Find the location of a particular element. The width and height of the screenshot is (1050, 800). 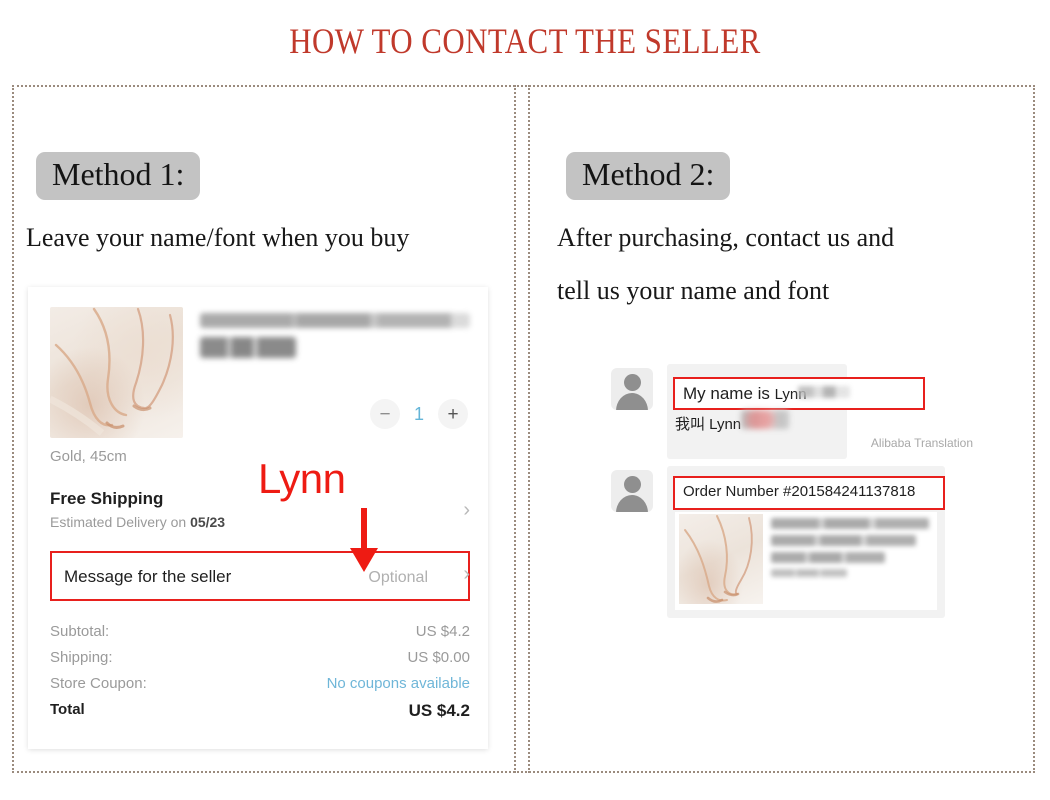

store-coupon-label: Store Coupon: is located at coordinates (98, 683).